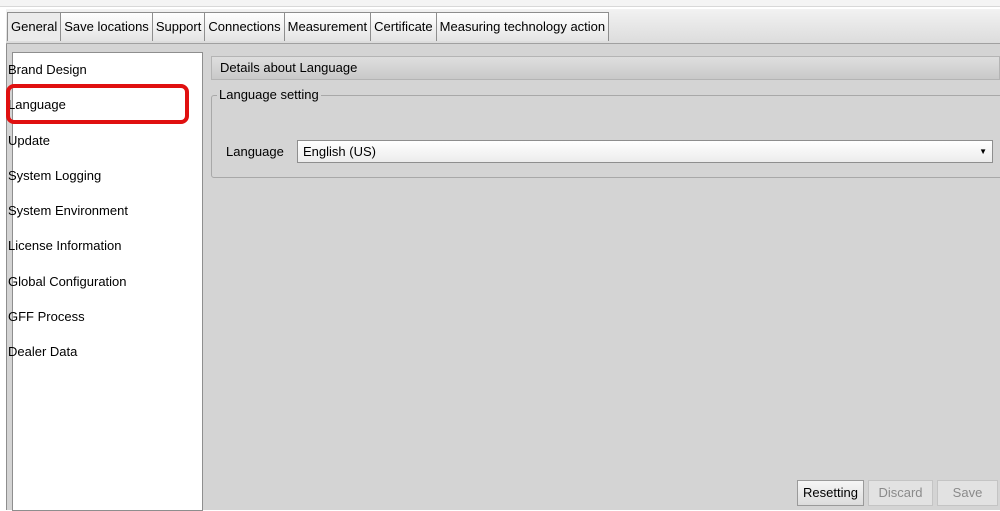  Describe the element at coordinates (255, 151) in the screenshot. I see `language-field-label: Language` at that location.